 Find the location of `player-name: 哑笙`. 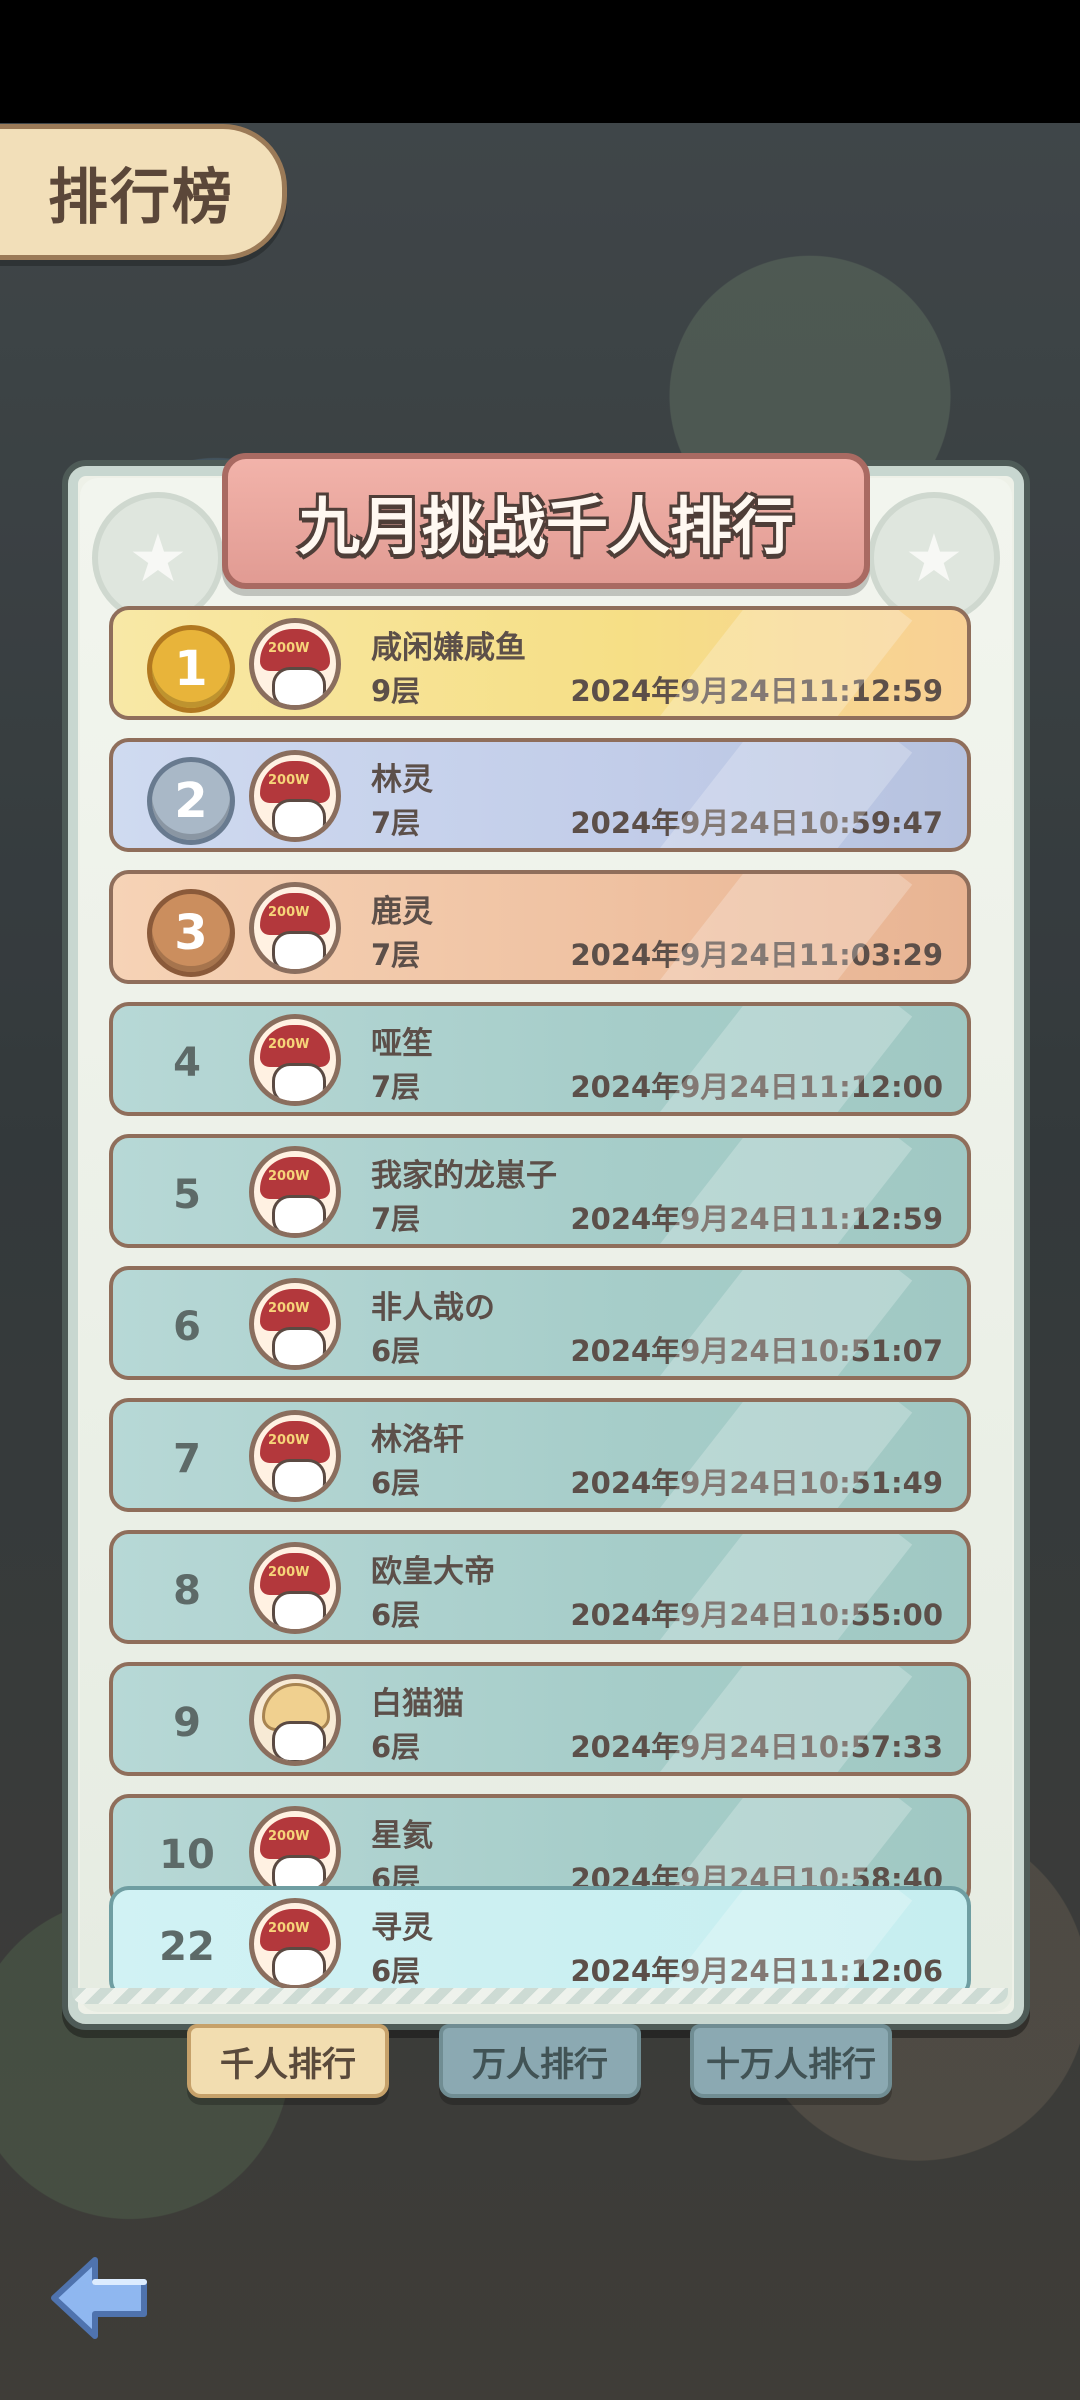

player-name: 哑笙 is located at coordinates (402, 1044).